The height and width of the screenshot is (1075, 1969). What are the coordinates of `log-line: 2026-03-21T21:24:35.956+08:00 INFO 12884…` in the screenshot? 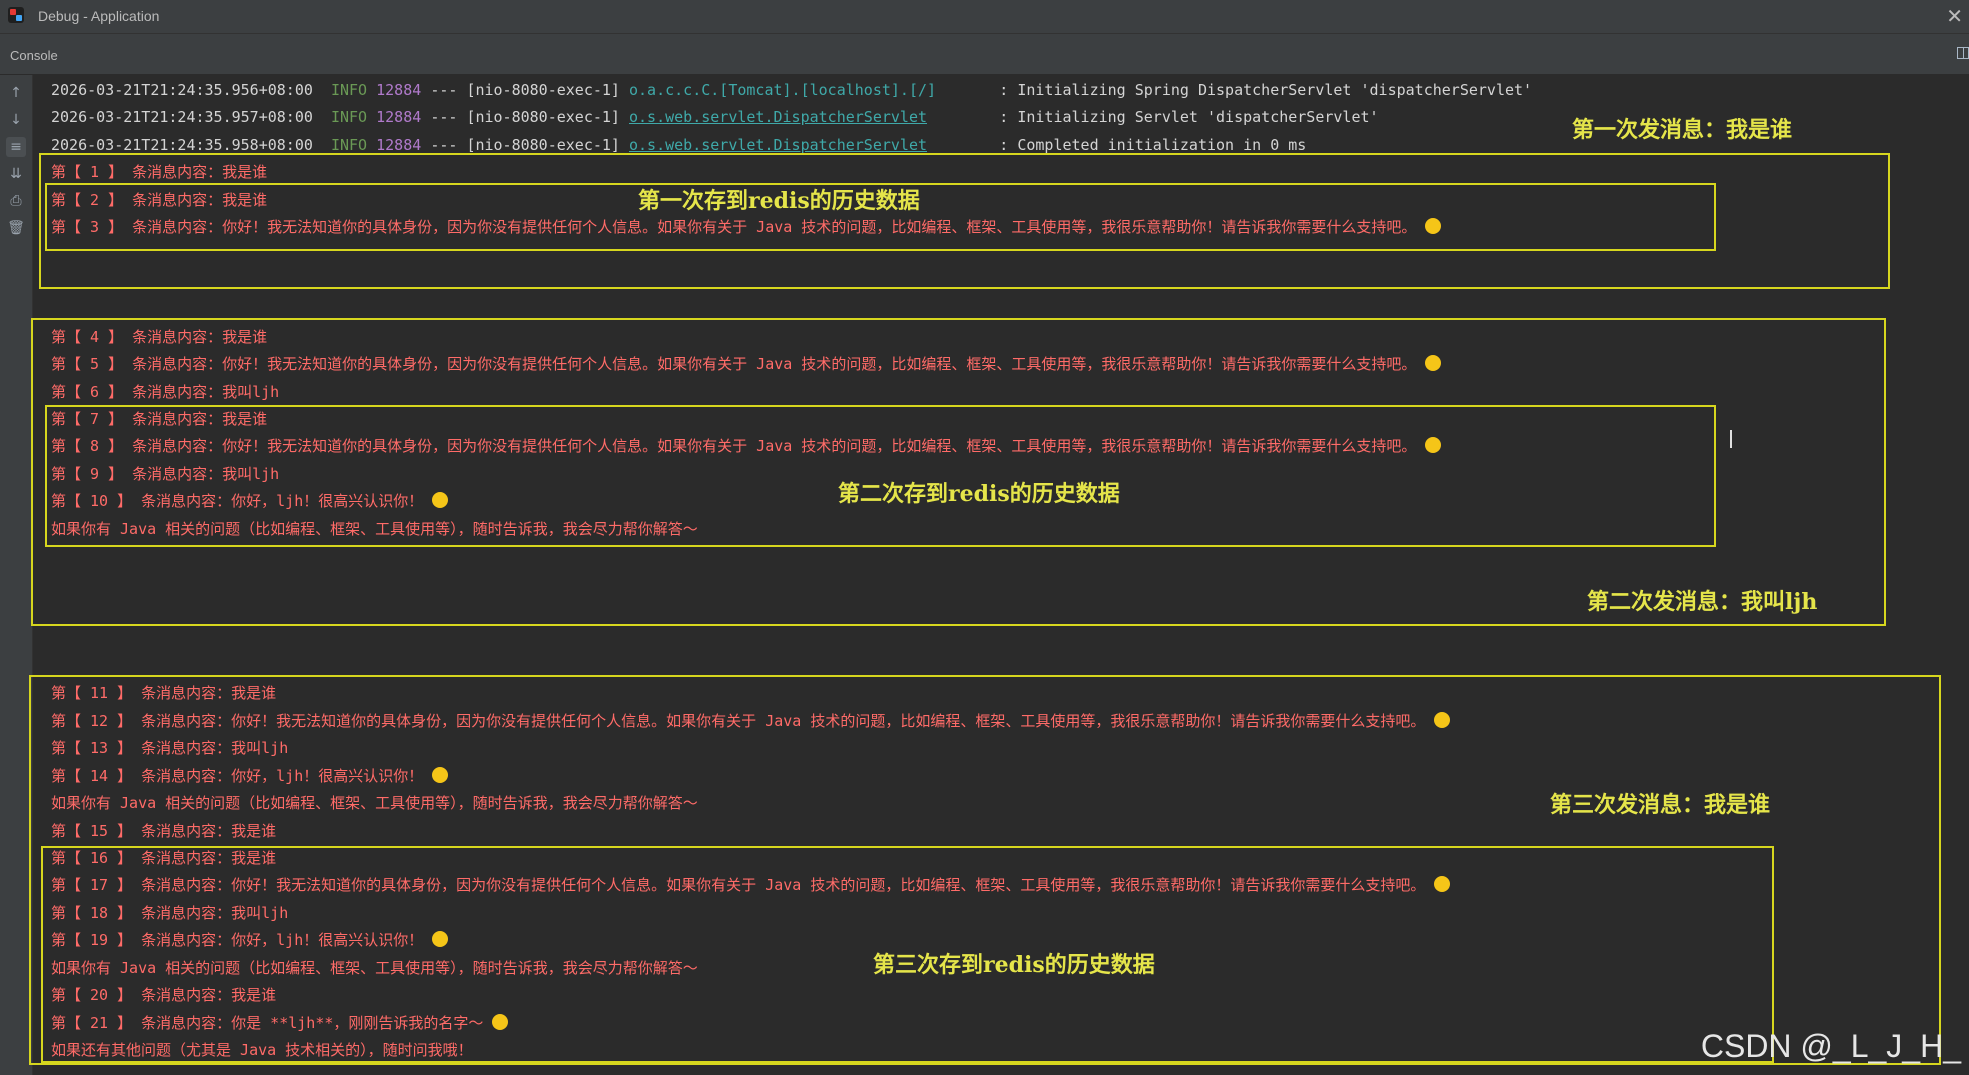 It's located at (791, 91).